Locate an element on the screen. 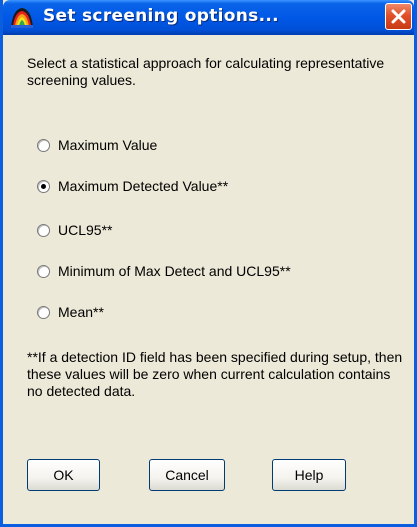  option-maximum-detected-value: Maximum Detected Value** is located at coordinates (132, 186).